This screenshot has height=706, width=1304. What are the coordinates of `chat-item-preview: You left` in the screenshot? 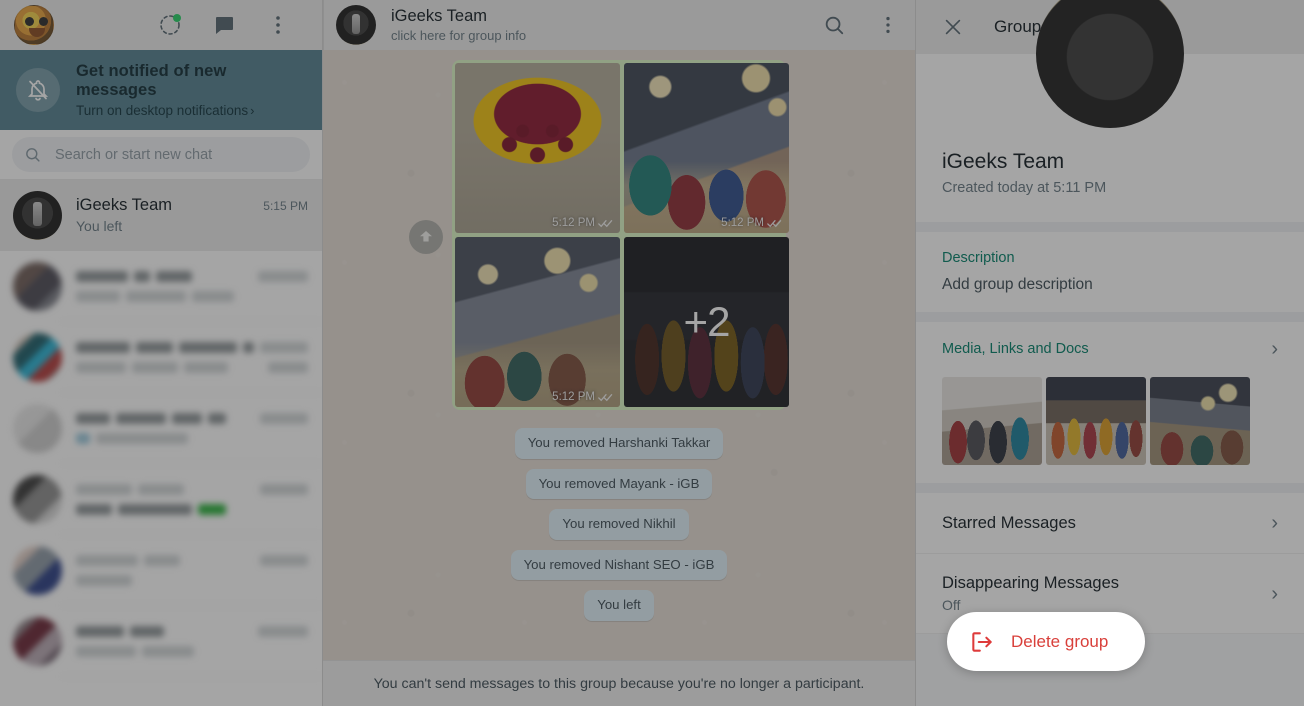 It's located at (99, 226).